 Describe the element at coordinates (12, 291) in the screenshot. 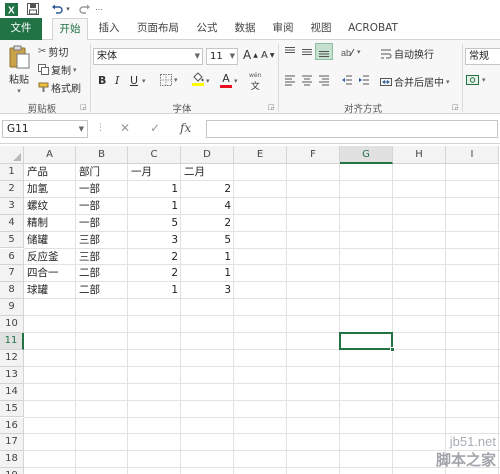

I see `row-header-8: 8` at that location.